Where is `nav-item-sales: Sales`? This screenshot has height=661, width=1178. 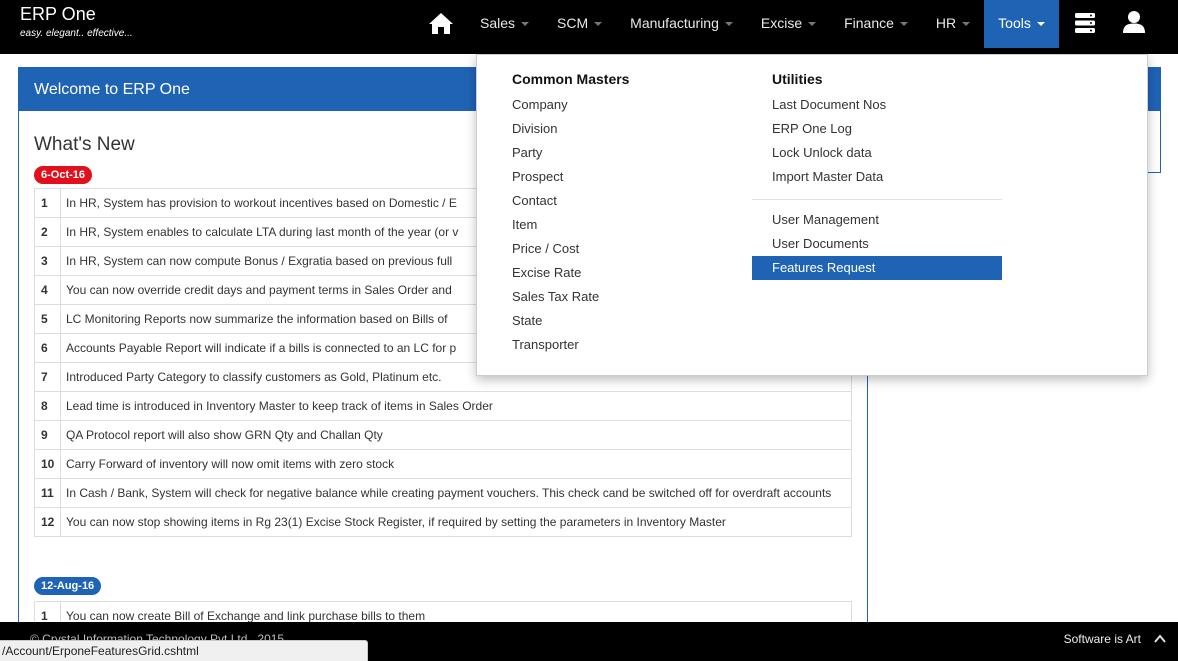
nav-item-sales: Sales is located at coordinates (504, 24).